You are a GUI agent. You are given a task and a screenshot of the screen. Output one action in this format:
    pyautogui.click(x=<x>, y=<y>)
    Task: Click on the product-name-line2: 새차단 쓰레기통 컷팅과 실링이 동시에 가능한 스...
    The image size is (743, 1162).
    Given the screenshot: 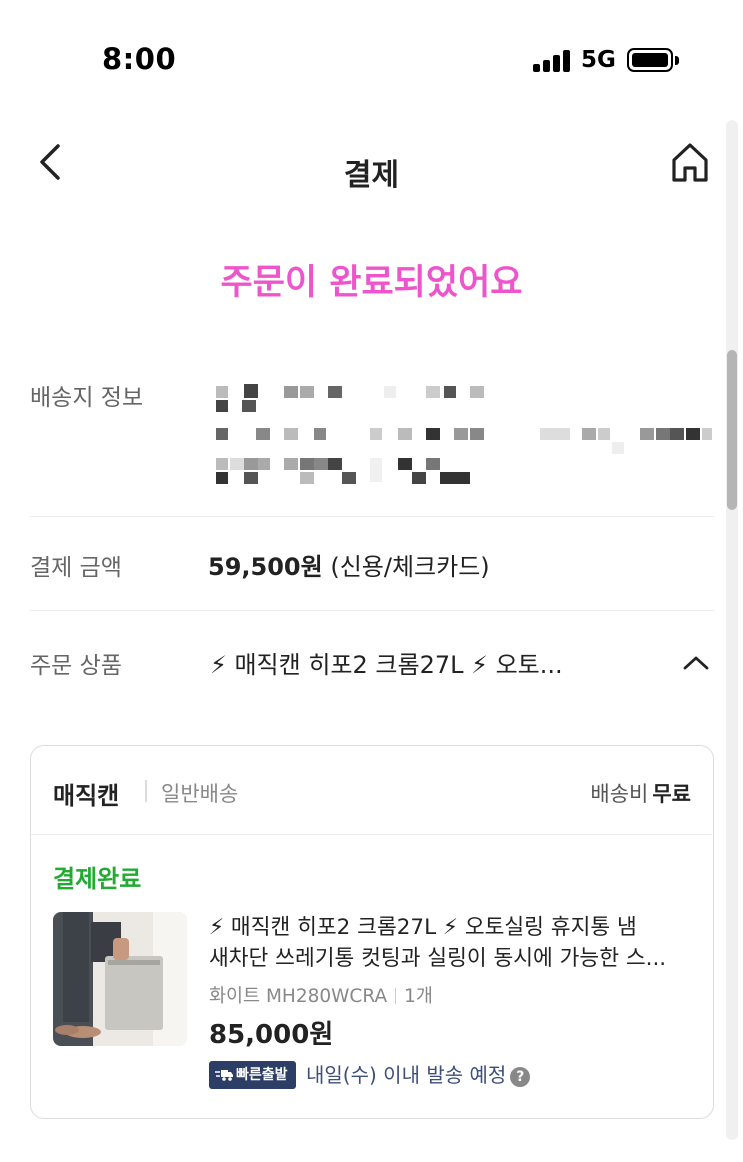 What is the action you would take?
    pyautogui.click(x=438, y=958)
    